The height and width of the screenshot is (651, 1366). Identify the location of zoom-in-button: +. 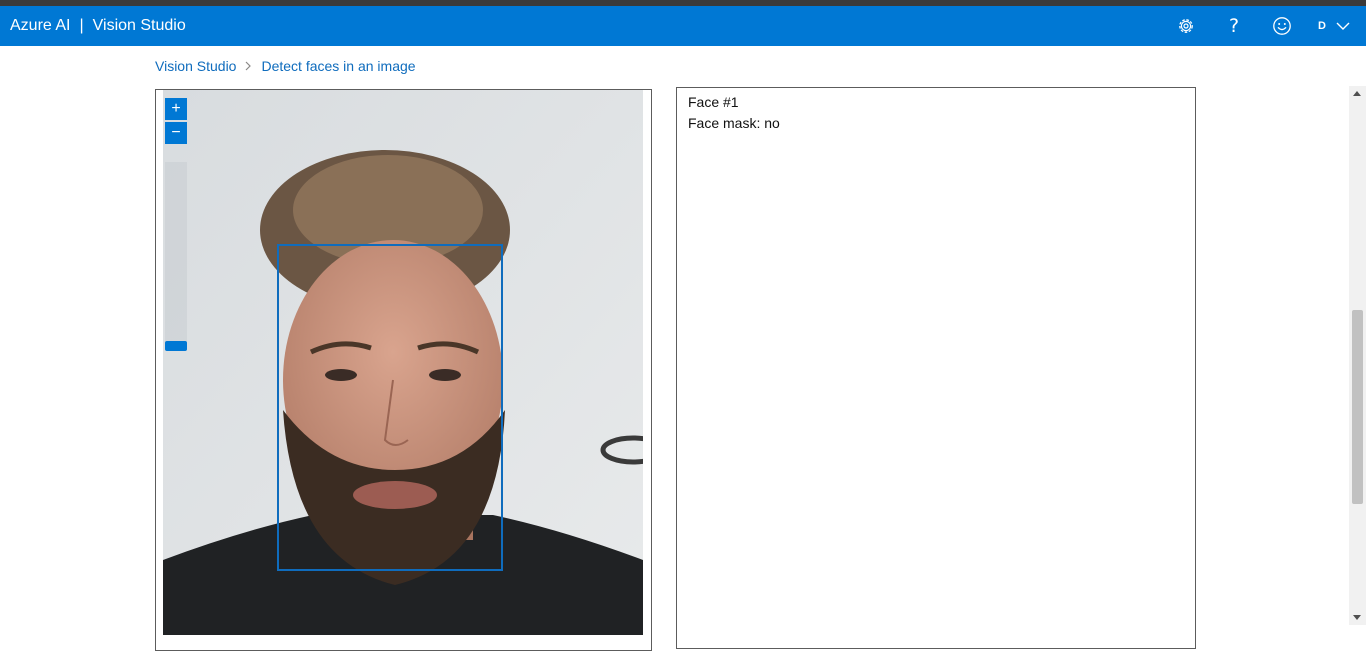
(176, 109).